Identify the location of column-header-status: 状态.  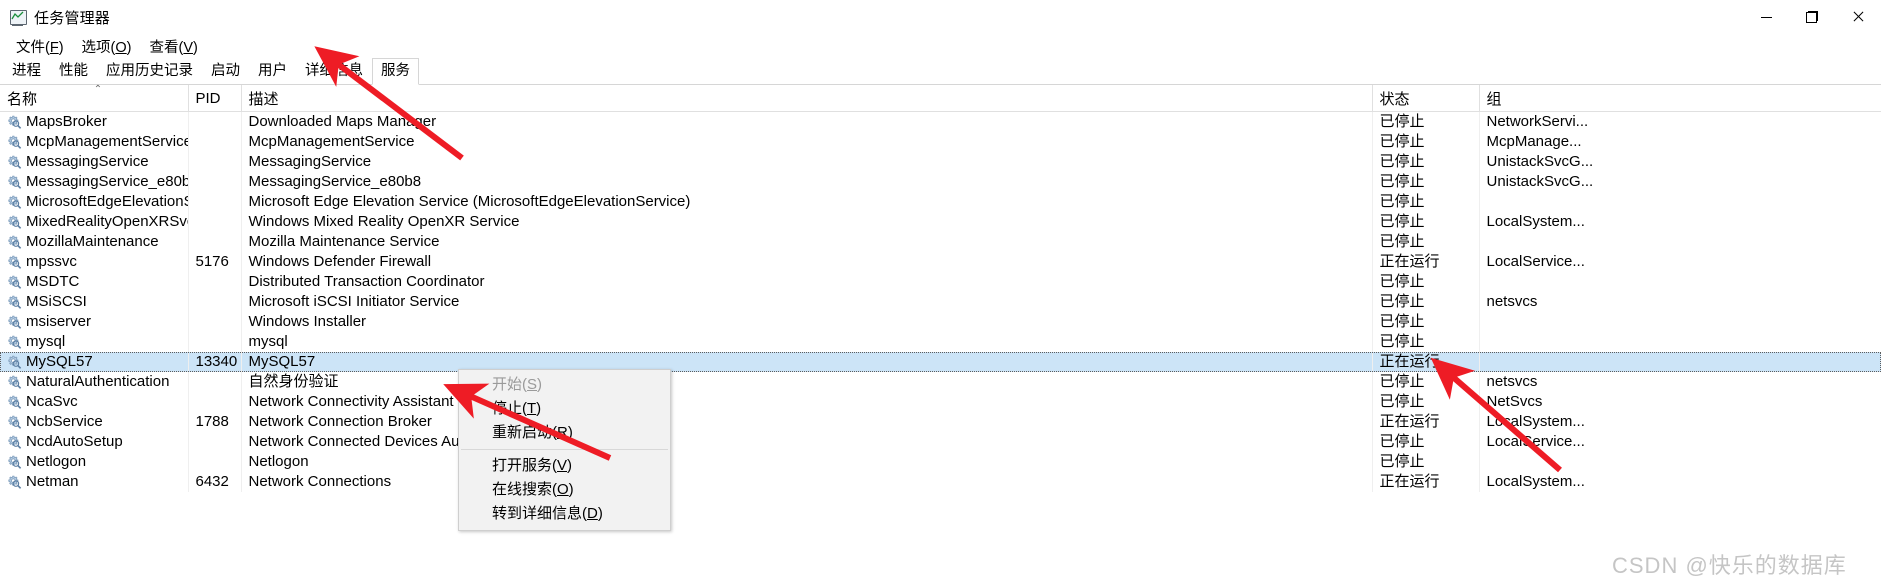
(1426, 98).